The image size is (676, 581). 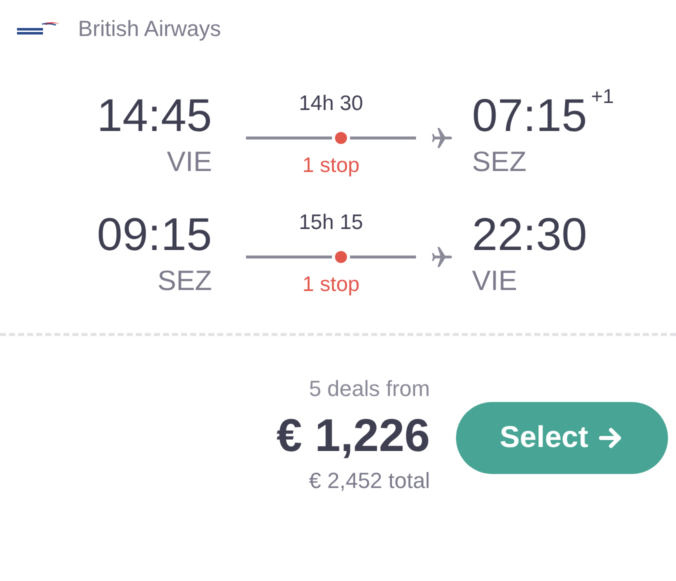 What do you see at coordinates (530, 234) in the screenshot?
I see `arrival-time: 22:30` at bounding box center [530, 234].